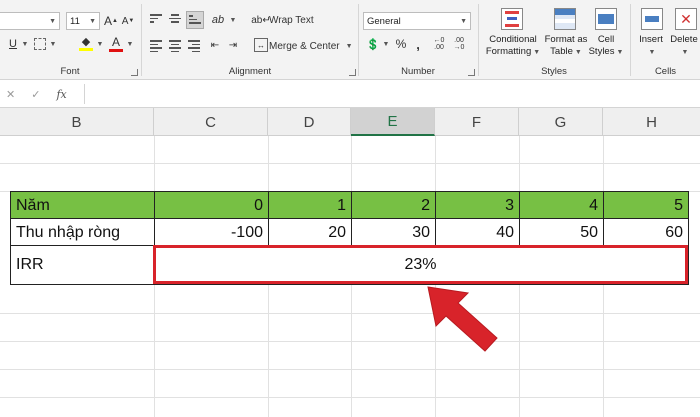 The height and width of the screenshot is (417, 700). Describe the element at coordinates (82, 205) in the screenshot. I see `cell-b-nam: Năm` at that location.